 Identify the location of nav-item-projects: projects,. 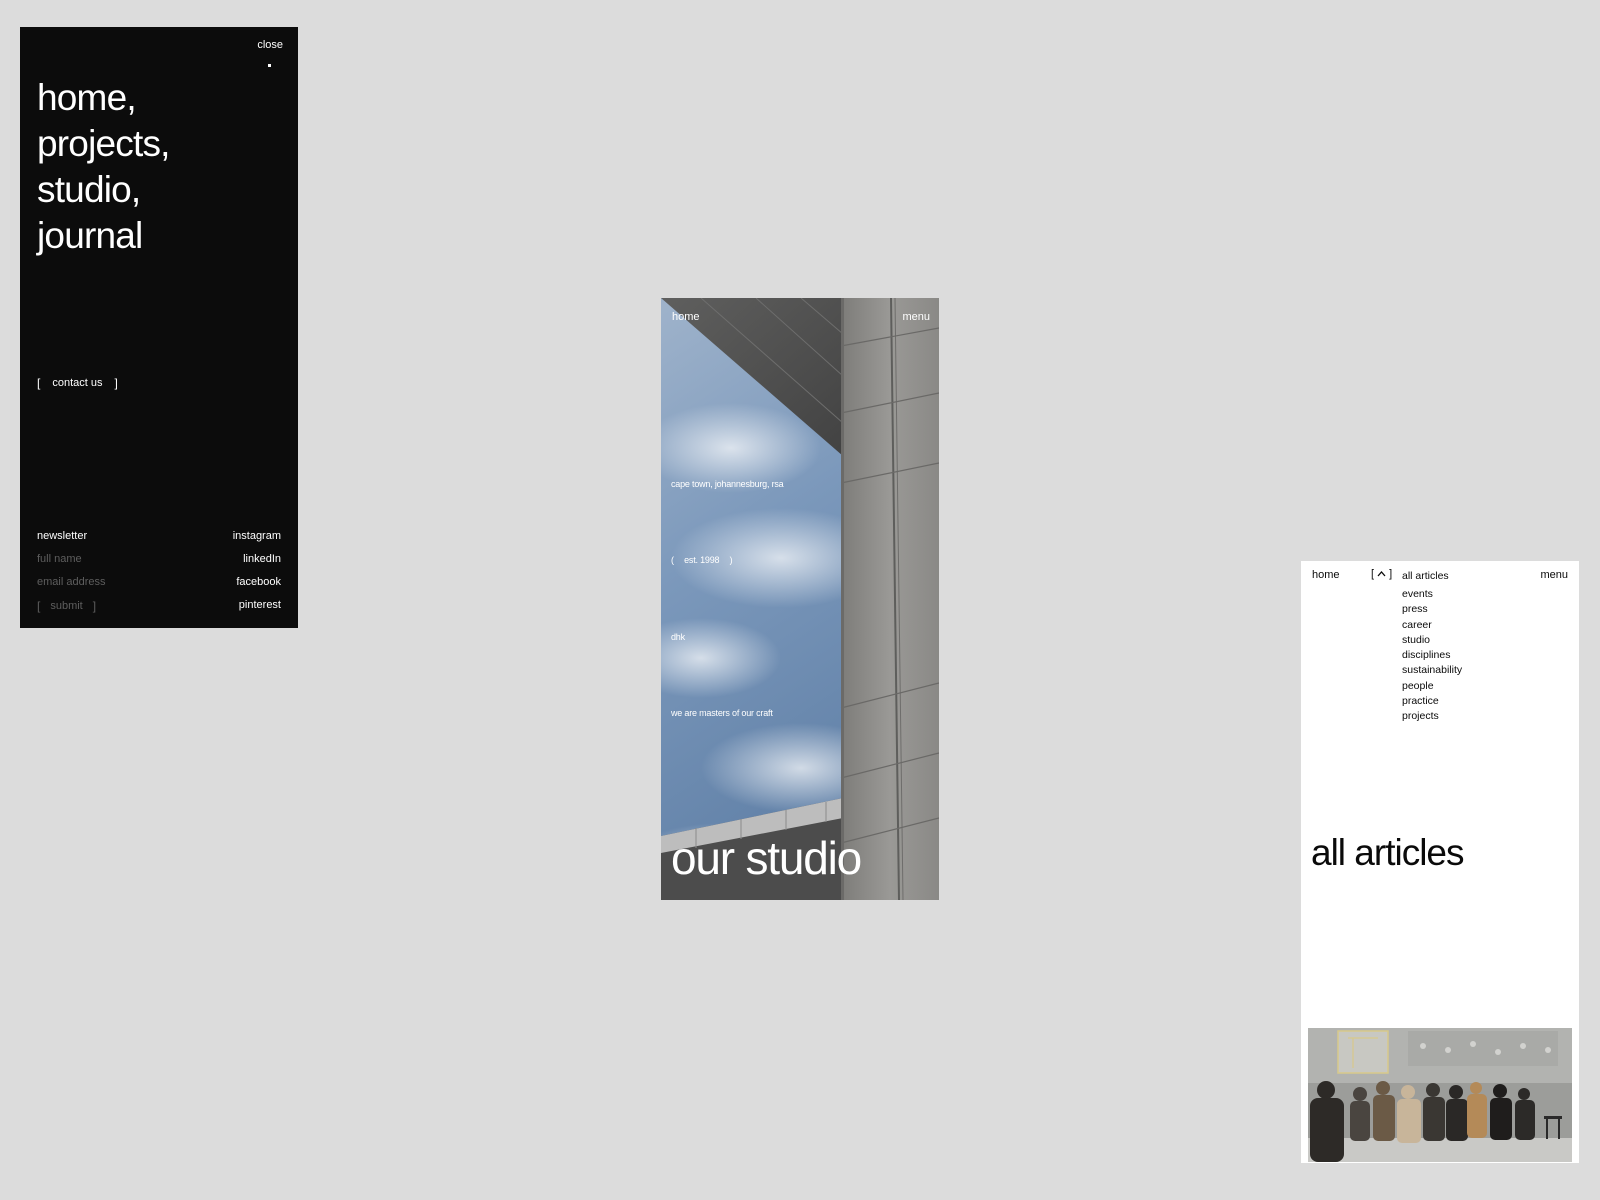
(103, 144).